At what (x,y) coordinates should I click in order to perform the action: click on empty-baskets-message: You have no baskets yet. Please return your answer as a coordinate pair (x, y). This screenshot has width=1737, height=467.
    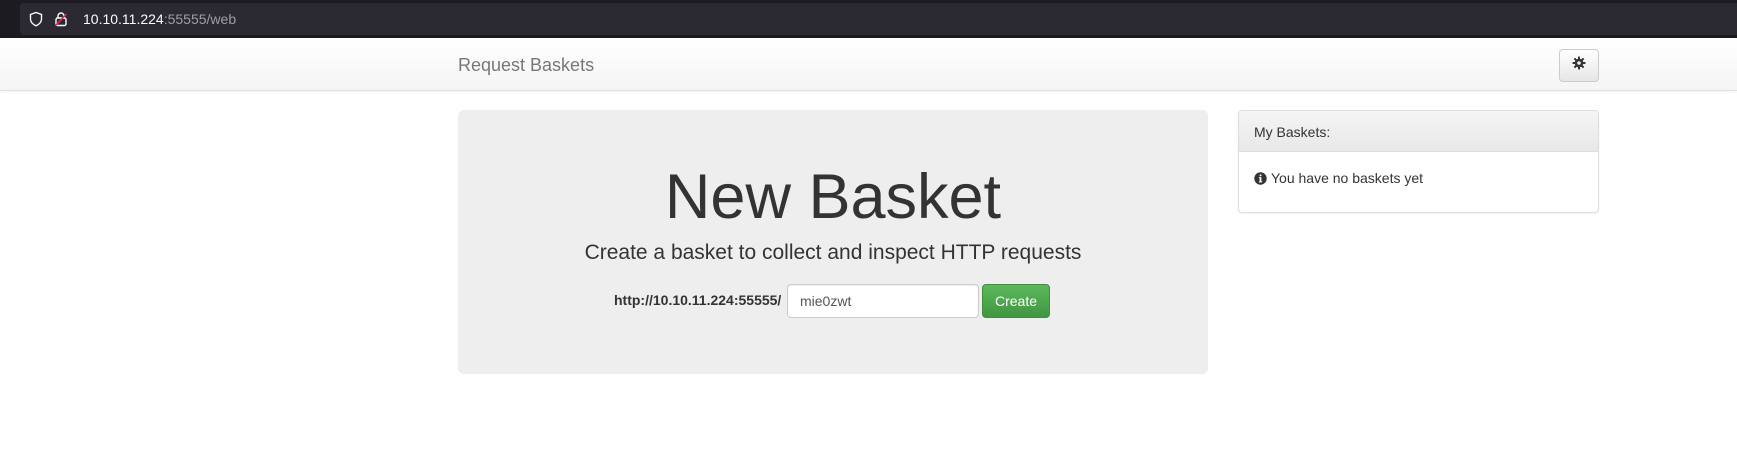
    Looking at the image, I should click on (1338, 178).